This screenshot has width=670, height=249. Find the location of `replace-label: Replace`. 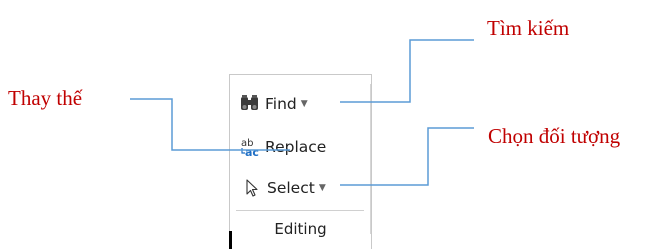

replace-label: Replace is located at coordinates (296, 147).